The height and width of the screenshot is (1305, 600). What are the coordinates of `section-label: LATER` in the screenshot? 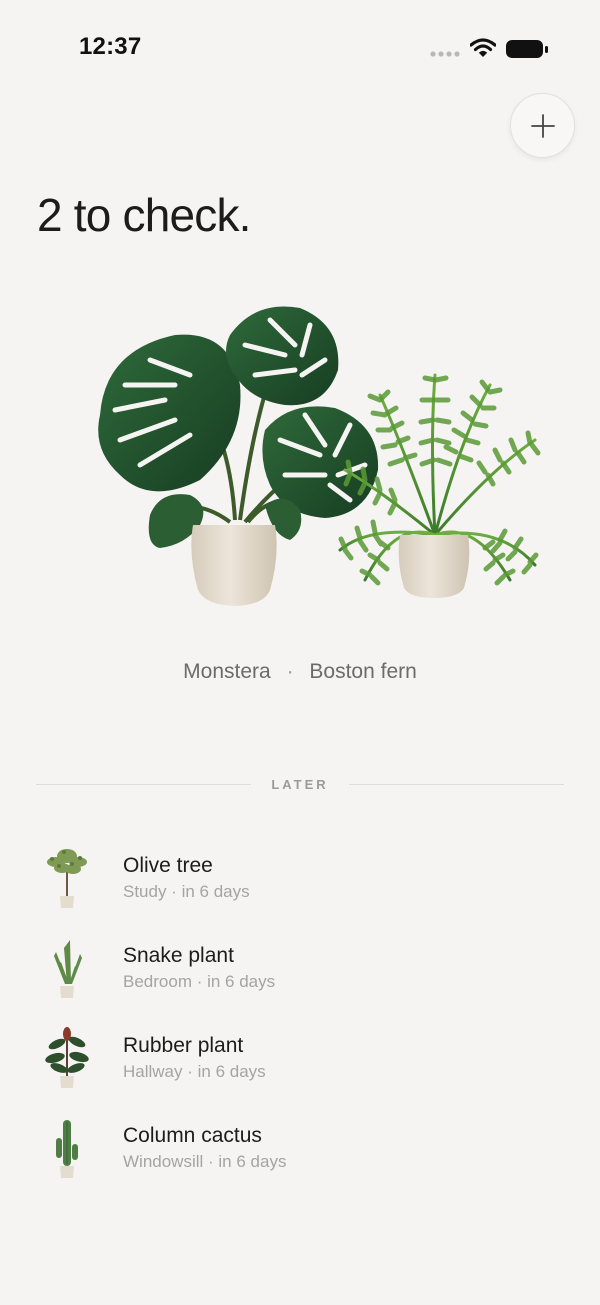 It's located at (300, 784).